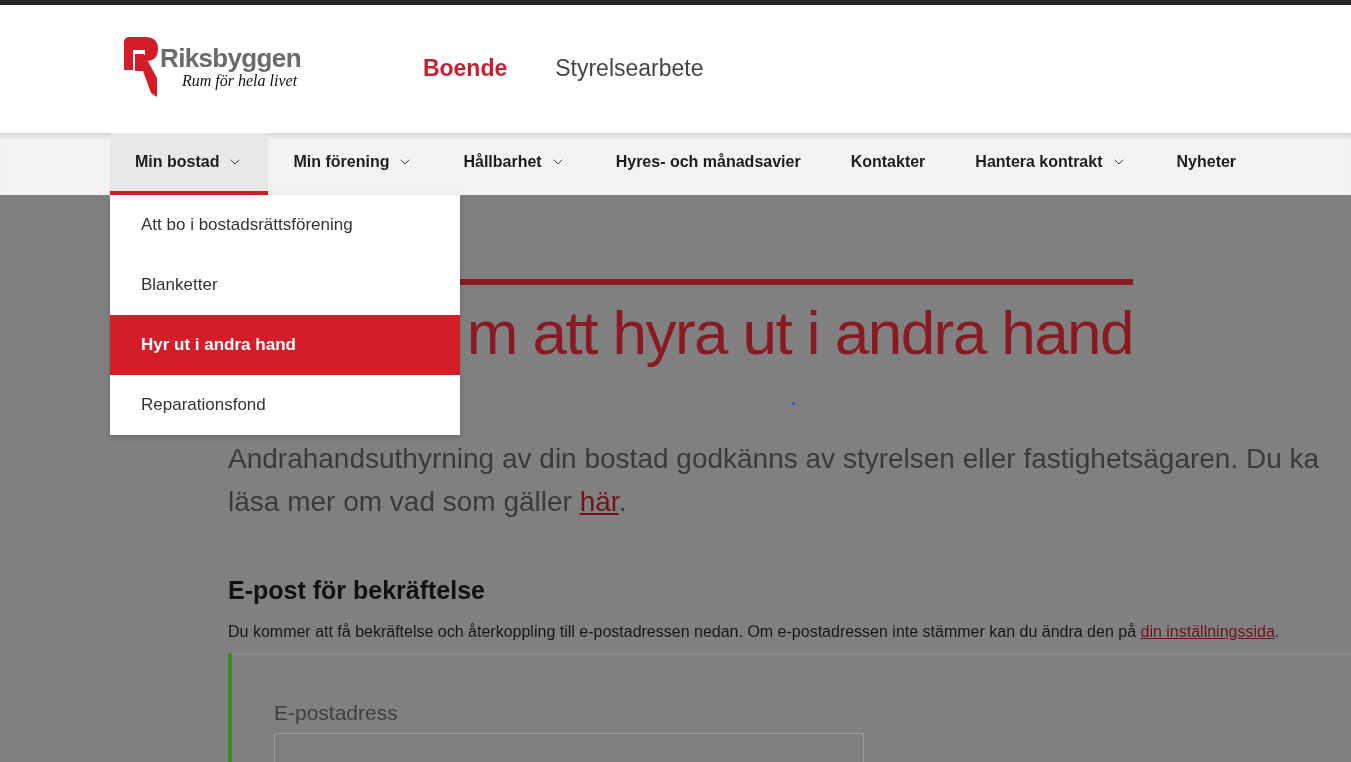  Describe the element at coordinates (285, 405) in the screenshot. I see `dropdown-item: Reparationsfond` at that location.